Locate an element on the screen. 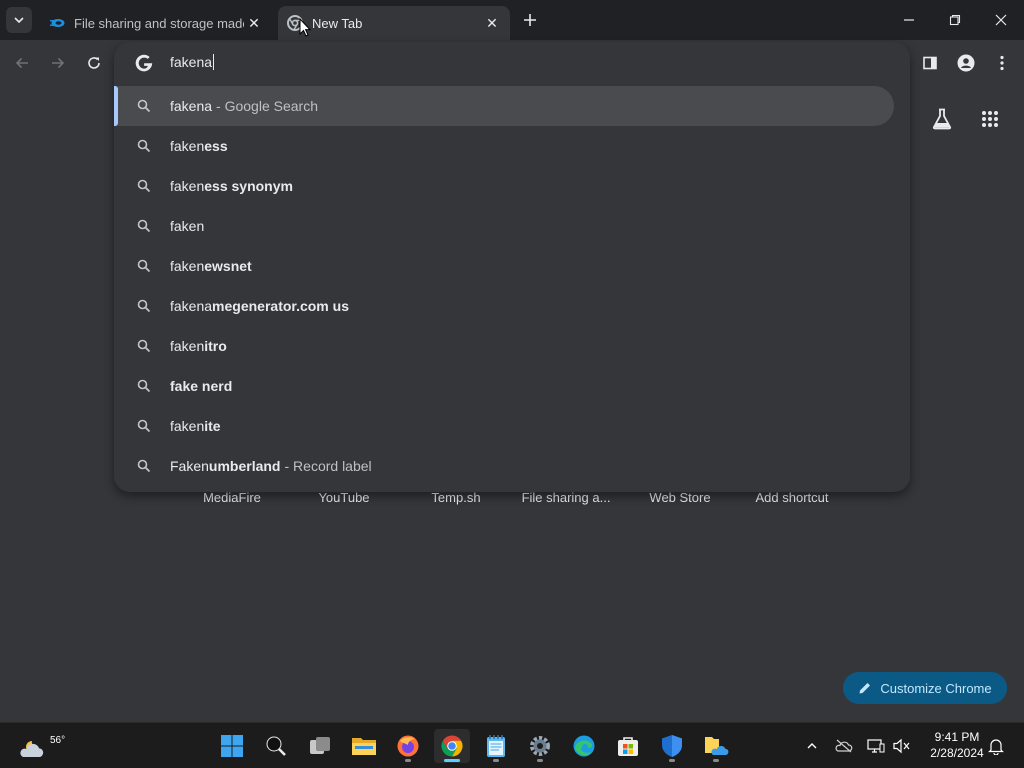 This screenshot has height=768, width=1024. suggestion-item: fakenamegenerator.com us is located at coordinates (504, 306).